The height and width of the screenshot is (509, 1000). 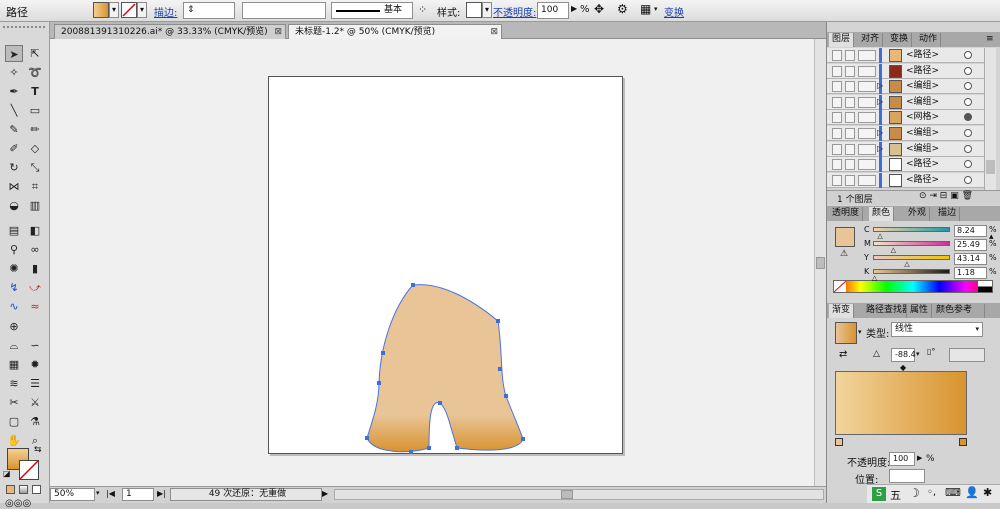 What do you see at coordinates (820, 263) in the screenshot?
I see `scrollbar-thumb` at bounding box center [820, 263].